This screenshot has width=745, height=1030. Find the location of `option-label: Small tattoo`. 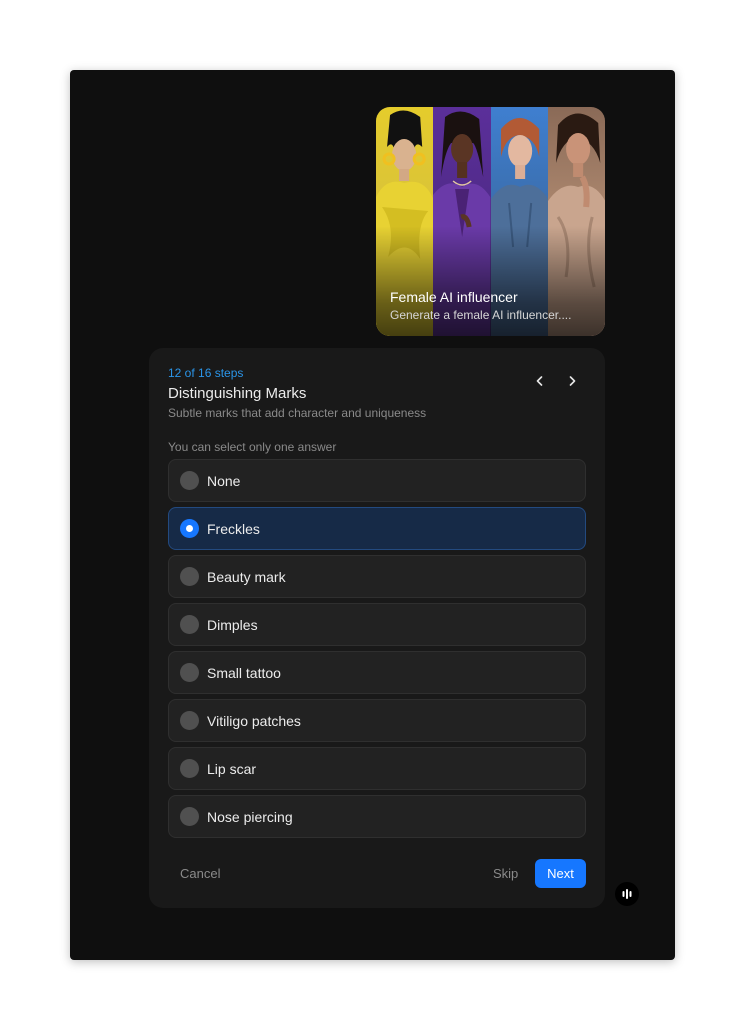

option-label: Small tattoo is located at coordinates (244, 672).